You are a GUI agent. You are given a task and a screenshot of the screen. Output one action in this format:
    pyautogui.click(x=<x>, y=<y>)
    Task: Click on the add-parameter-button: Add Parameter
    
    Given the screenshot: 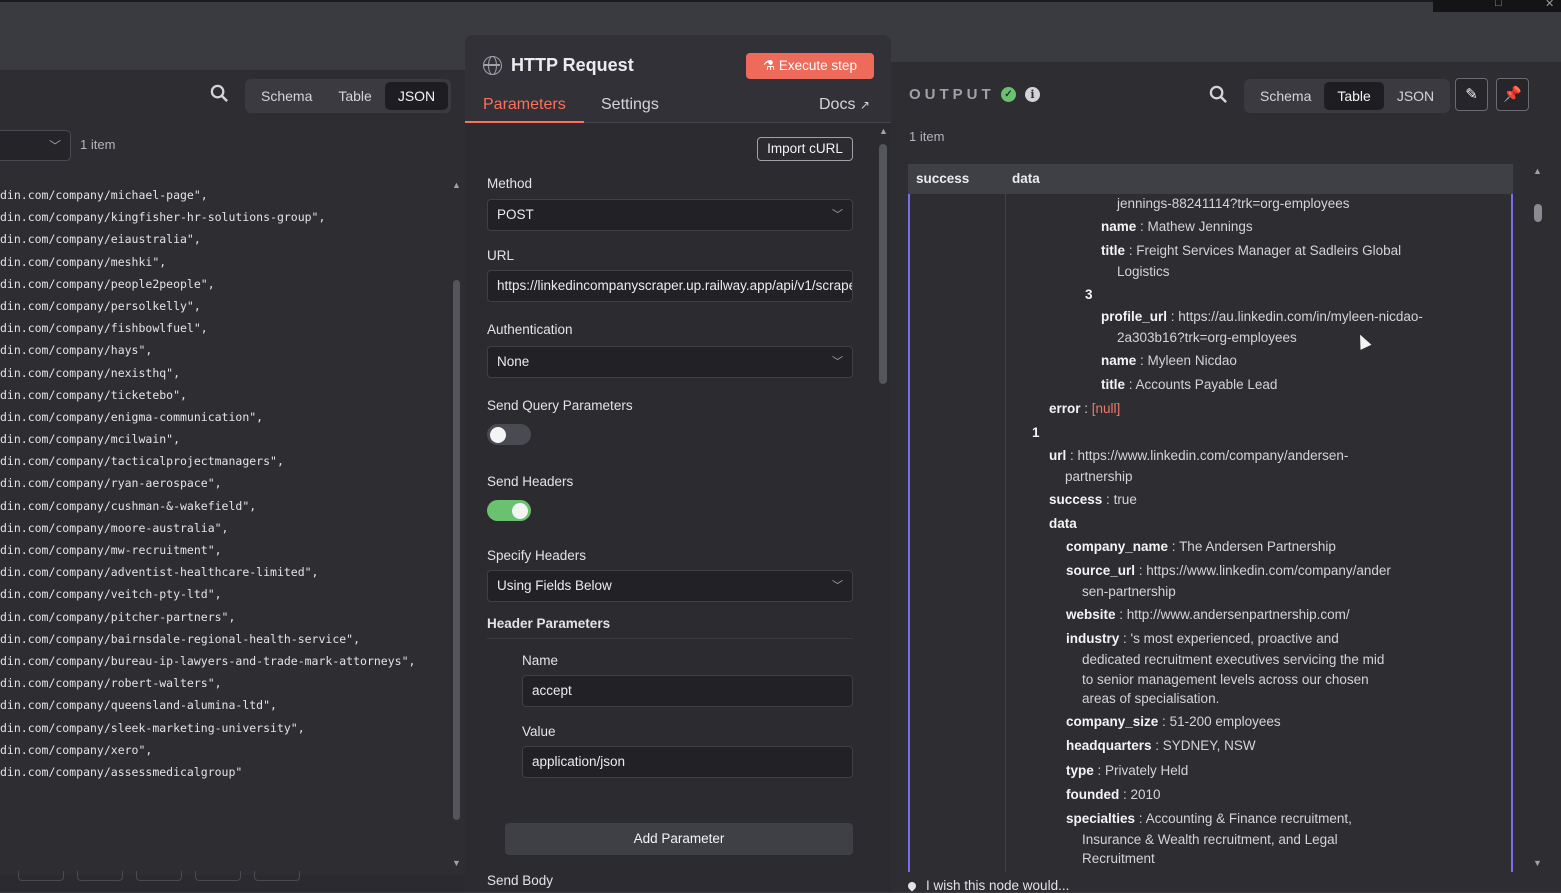 What is the action you would take?
    pyautogui.click(x=679, y=839)
    